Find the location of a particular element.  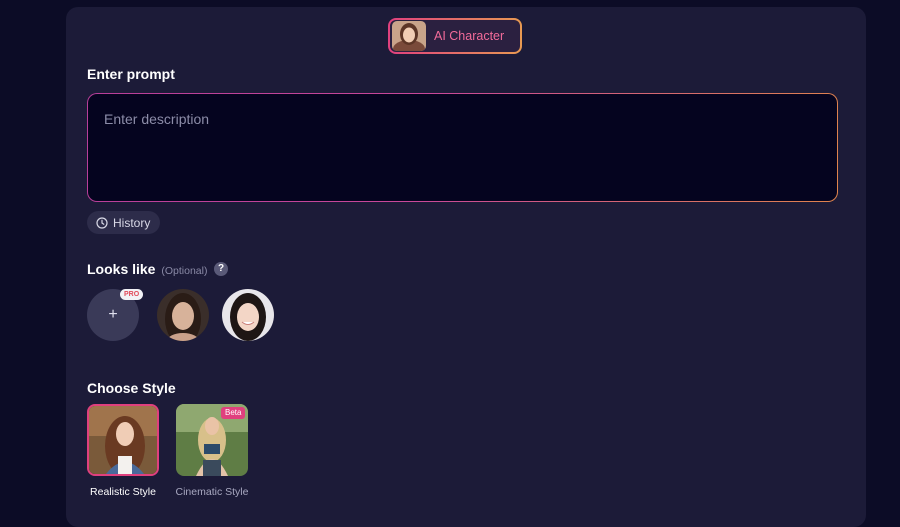

style-card-realistic is located at coordinates (123, 440).